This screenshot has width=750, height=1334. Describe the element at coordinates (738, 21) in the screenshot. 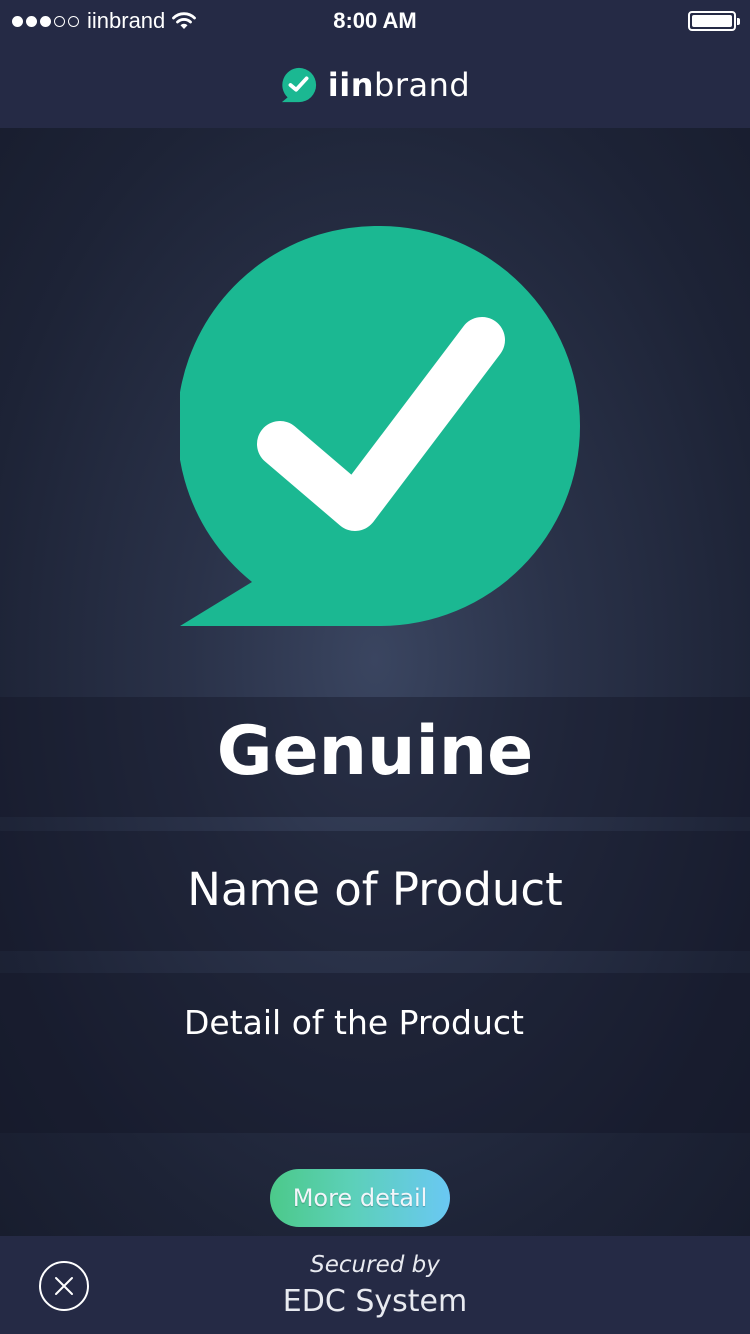

I see `battery-tip` at that location.